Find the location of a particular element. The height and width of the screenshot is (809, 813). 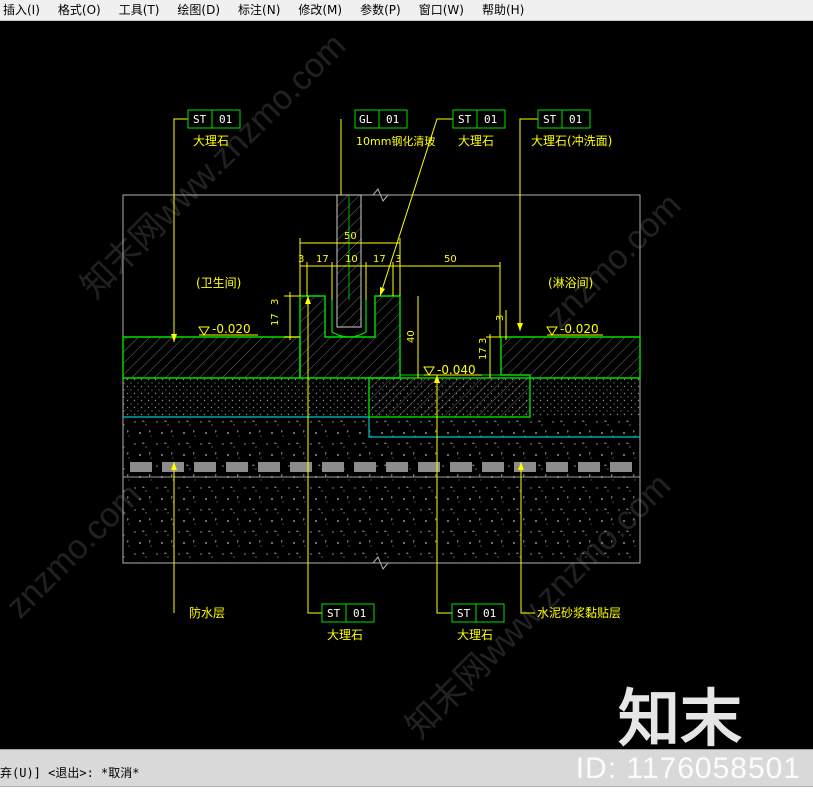

level-marker-left: -0.020 is located at coordinates (228, 329).